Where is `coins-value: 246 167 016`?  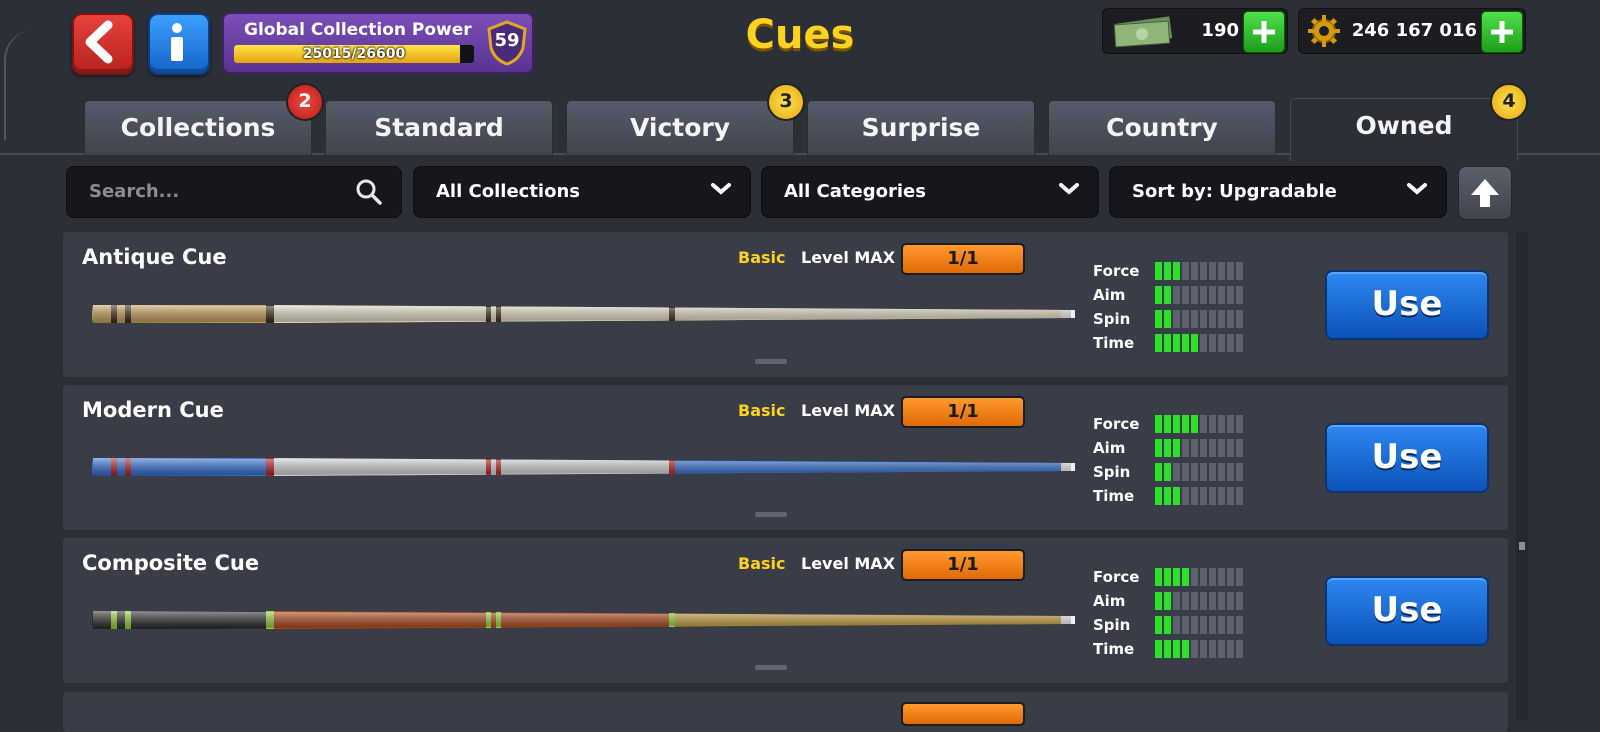 coins-value: 246 167 016 is located at coordinates (1414, 30).